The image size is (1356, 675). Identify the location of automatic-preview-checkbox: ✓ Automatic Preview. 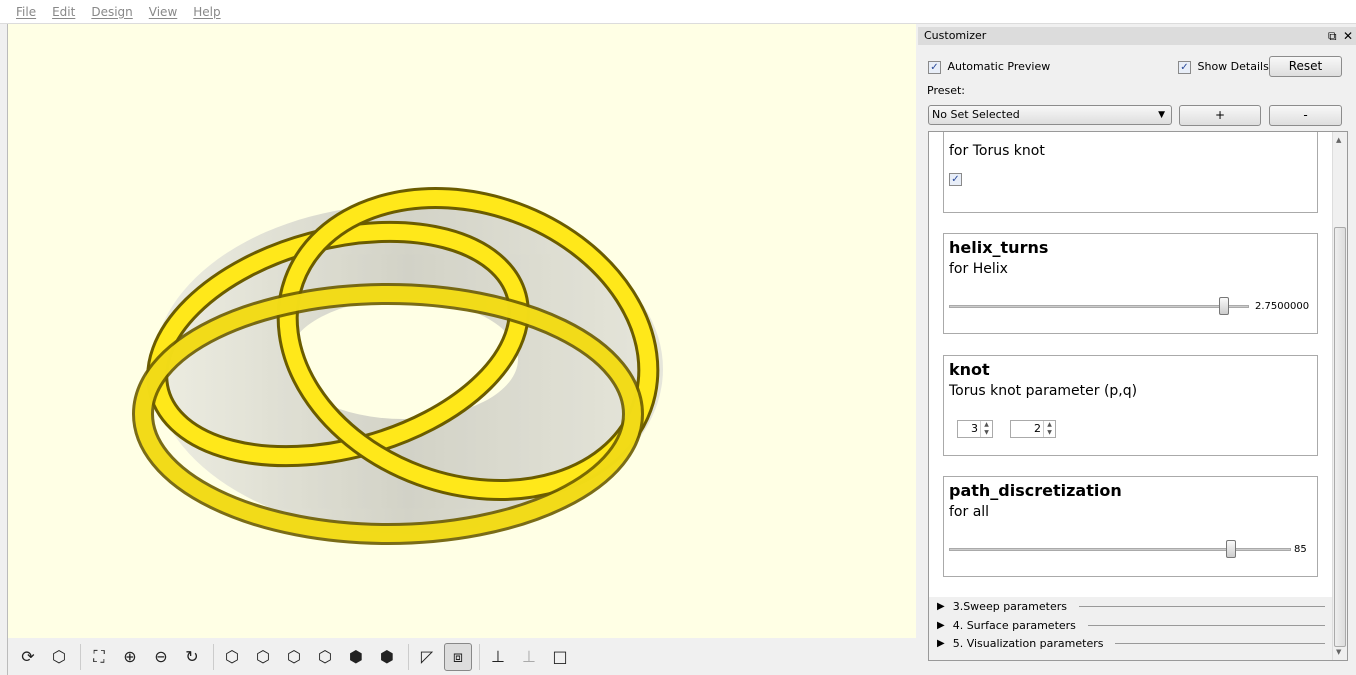
(989, 67).